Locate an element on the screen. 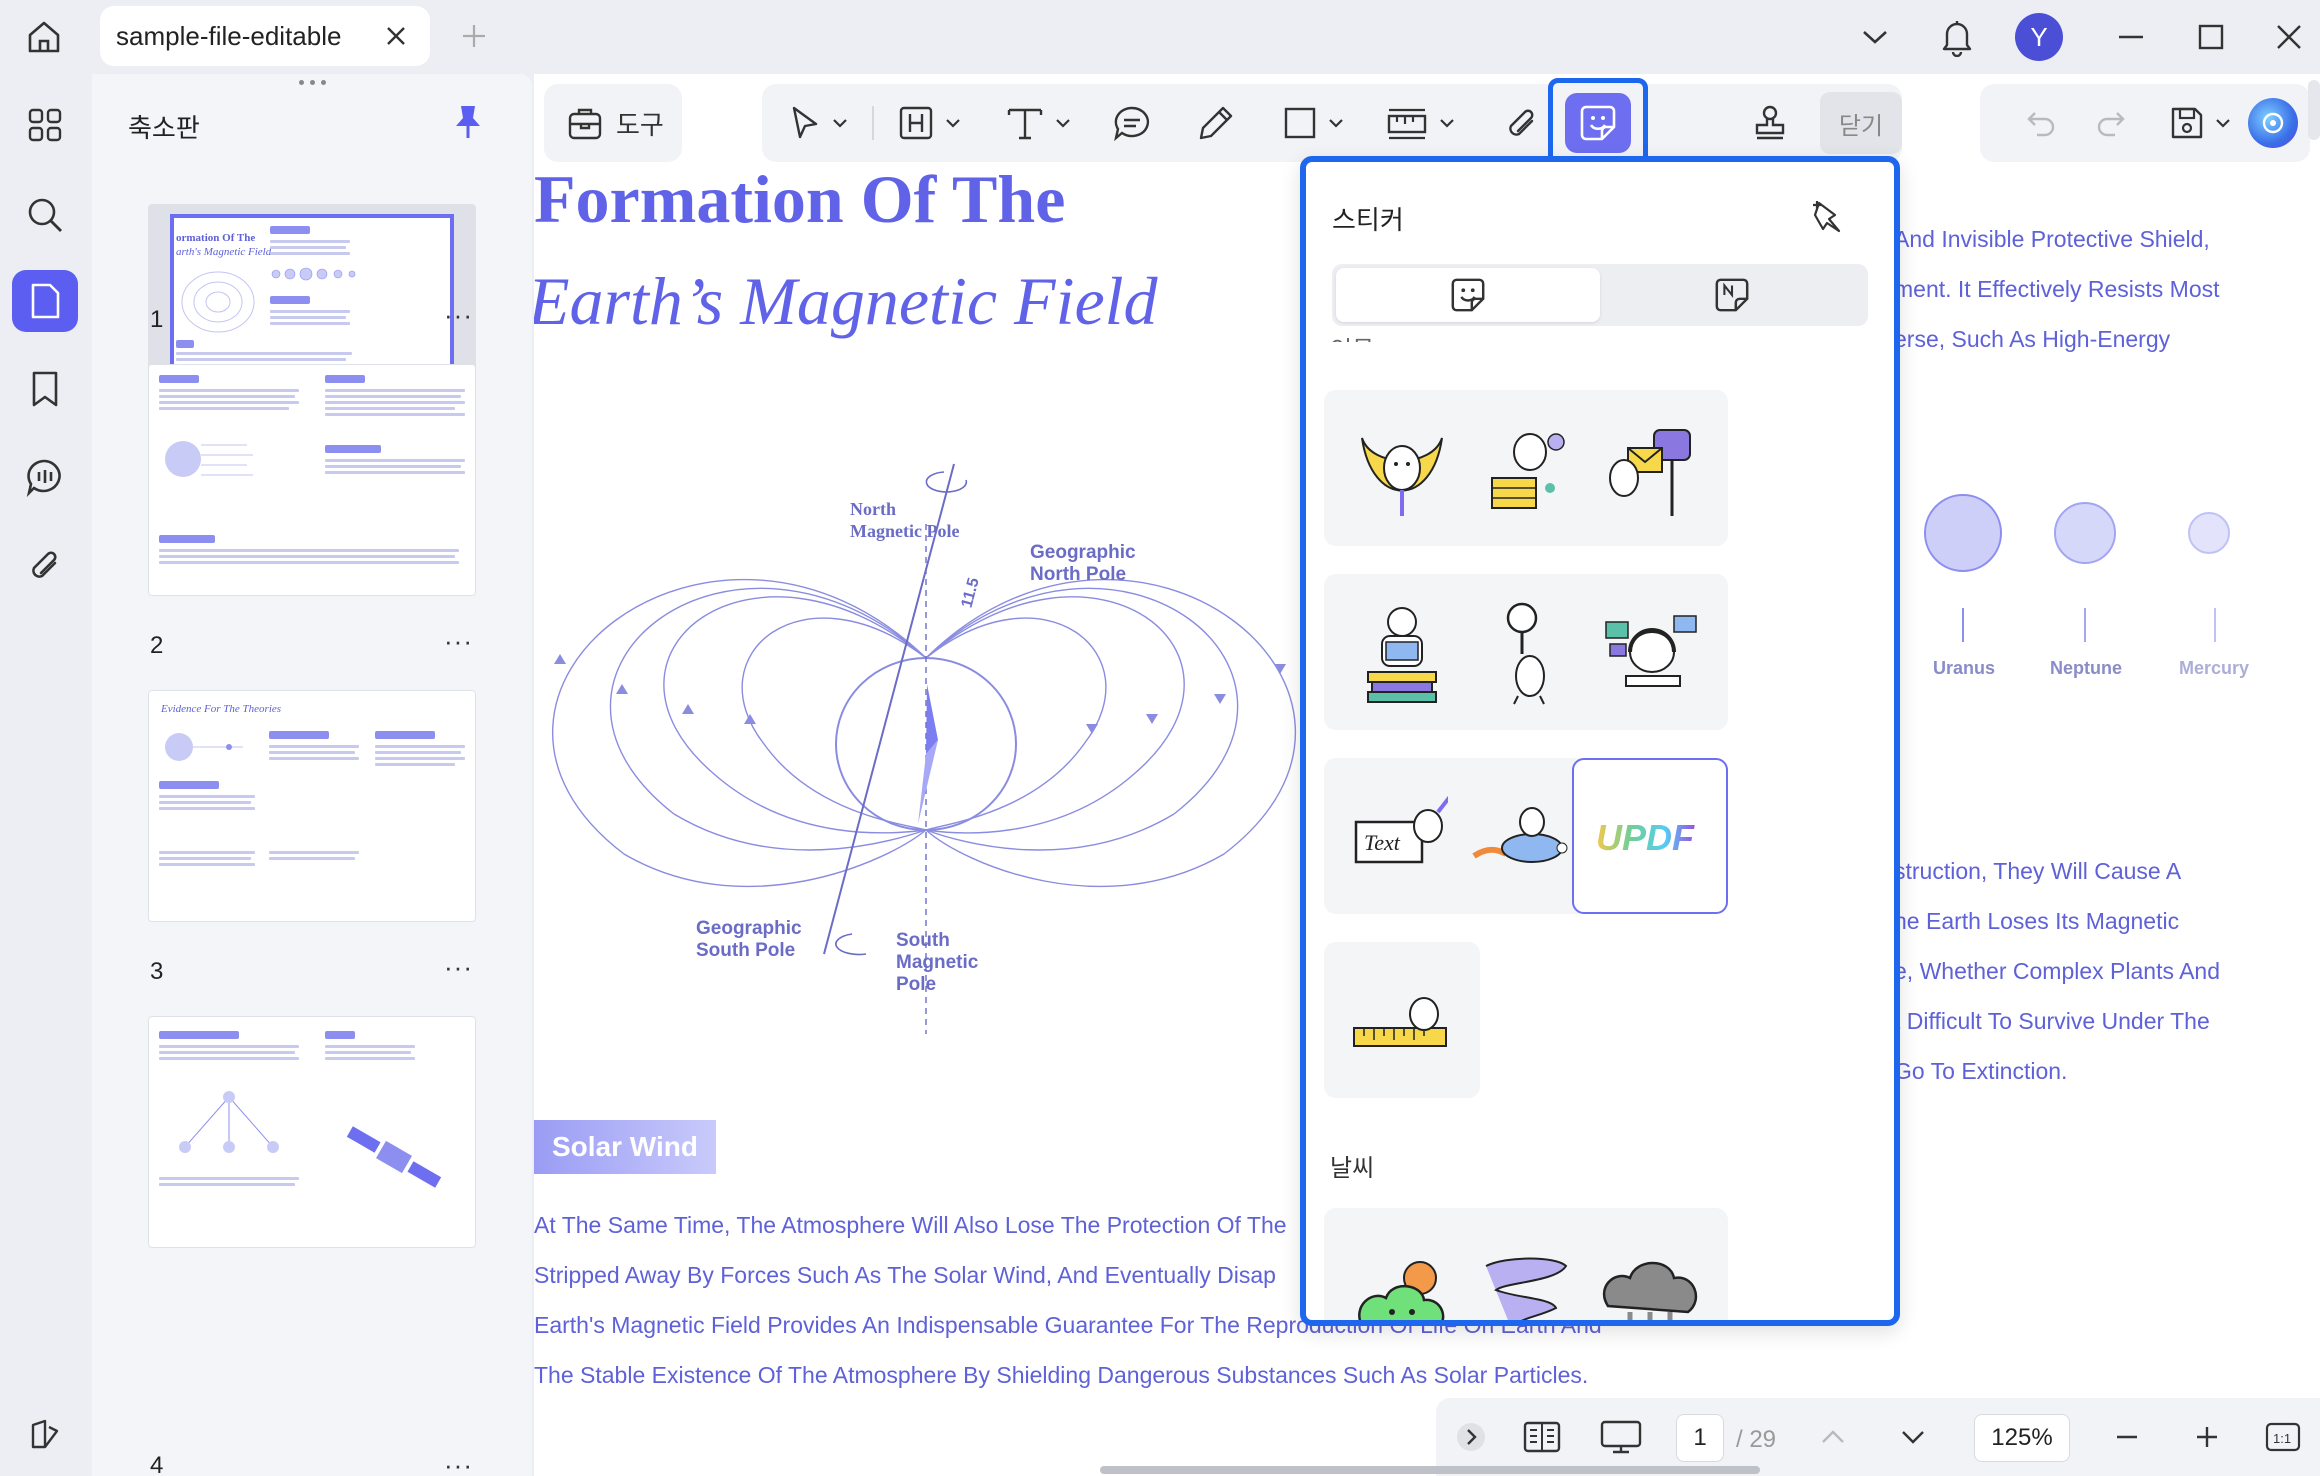  sticker-type-switch is located at coordinates (1600, 295).